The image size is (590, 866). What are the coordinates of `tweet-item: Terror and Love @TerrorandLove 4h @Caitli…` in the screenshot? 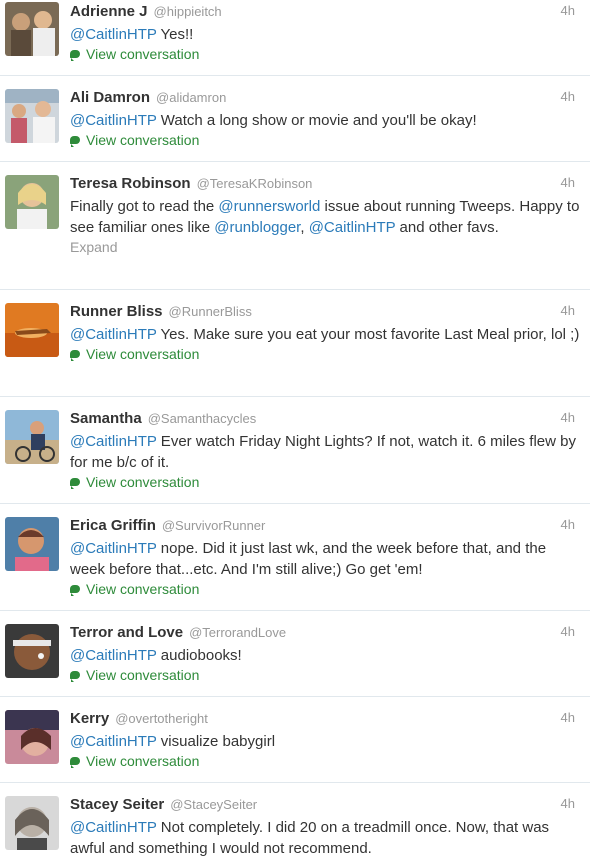 It's located at (295, 654).